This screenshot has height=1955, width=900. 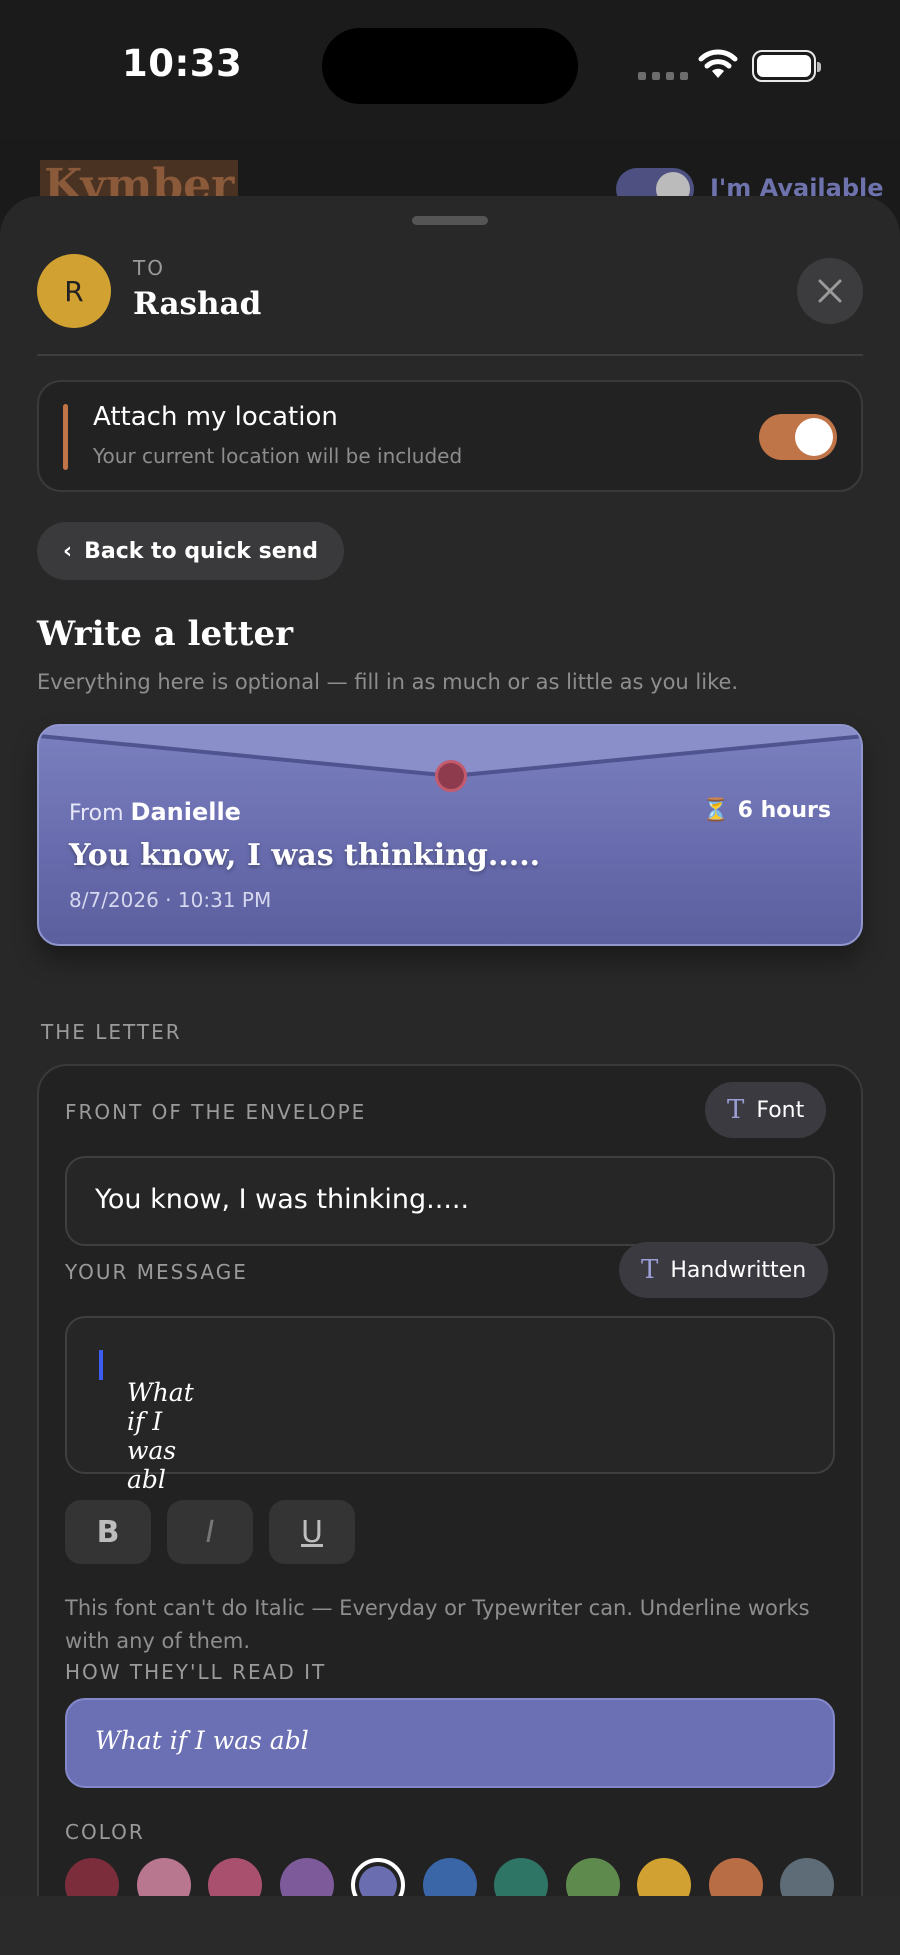 What do you see at coordinates (108, 1532) in the screenshot?
I see `bold-button: B` at bounding box center [108, 1532].